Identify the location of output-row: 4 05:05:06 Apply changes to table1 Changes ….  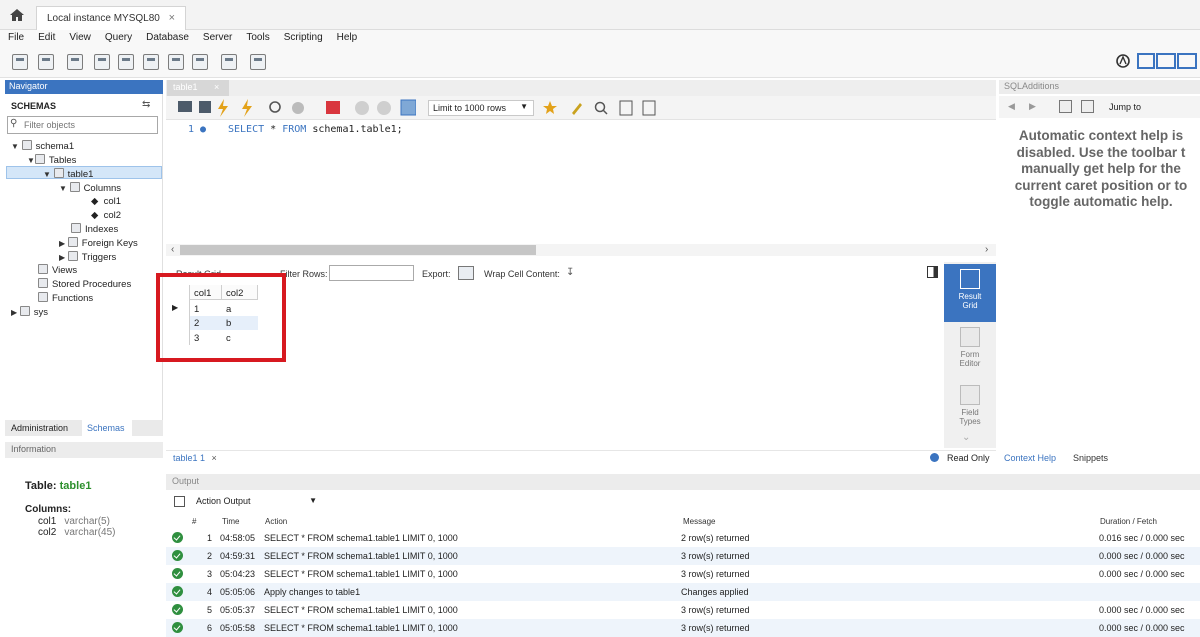
(683, 592).